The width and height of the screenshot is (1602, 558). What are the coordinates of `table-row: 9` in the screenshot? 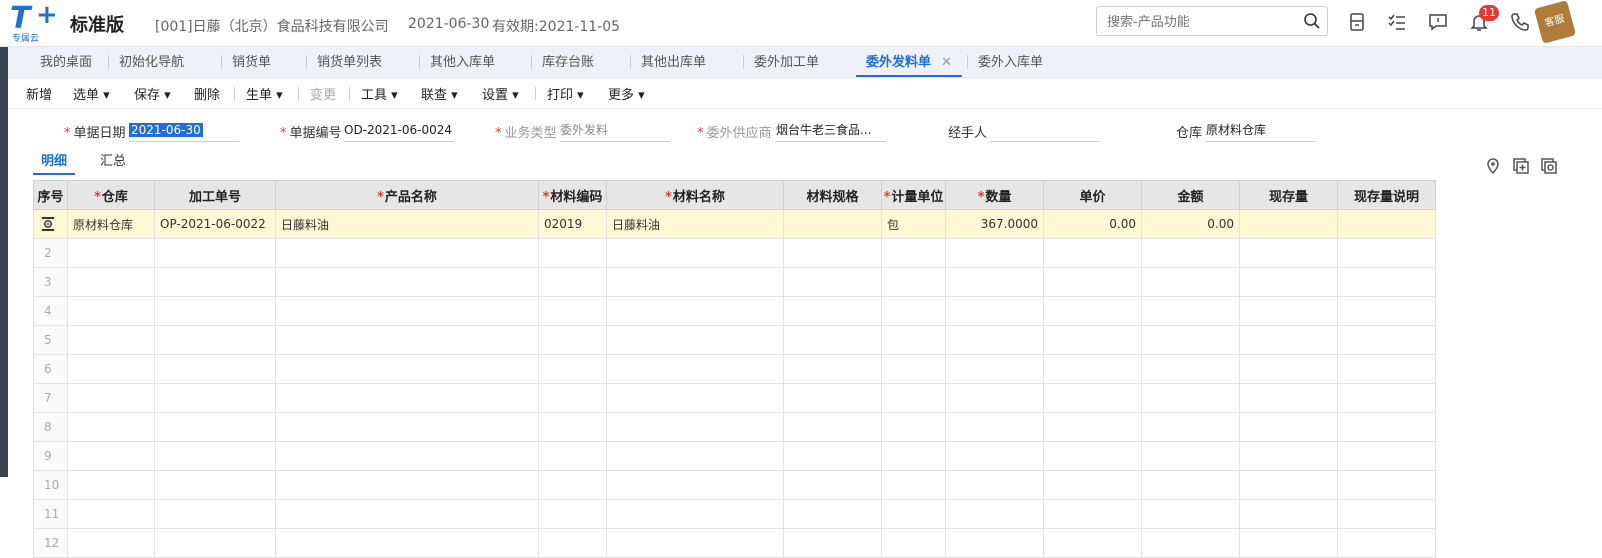 It's located at (734, 456).